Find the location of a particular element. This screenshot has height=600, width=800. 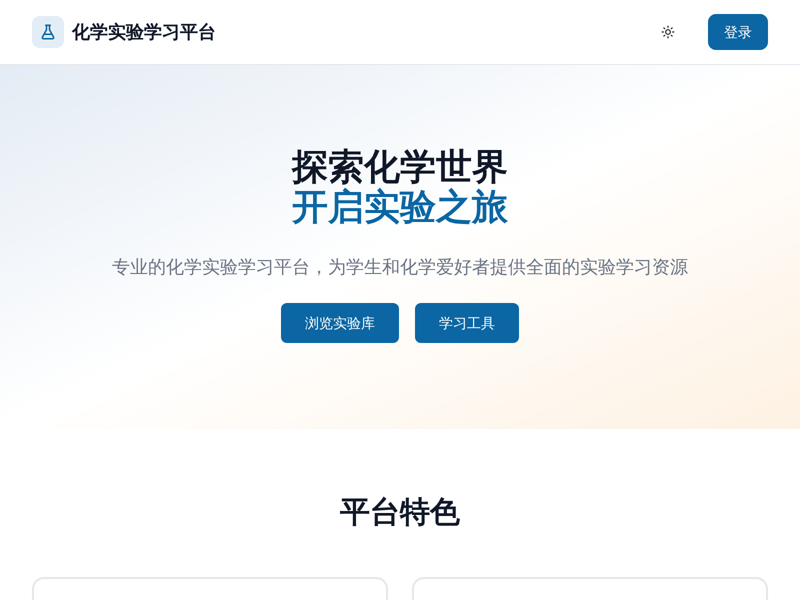

hero-button: 浏览实验库 is located at coordinates (340, 323).